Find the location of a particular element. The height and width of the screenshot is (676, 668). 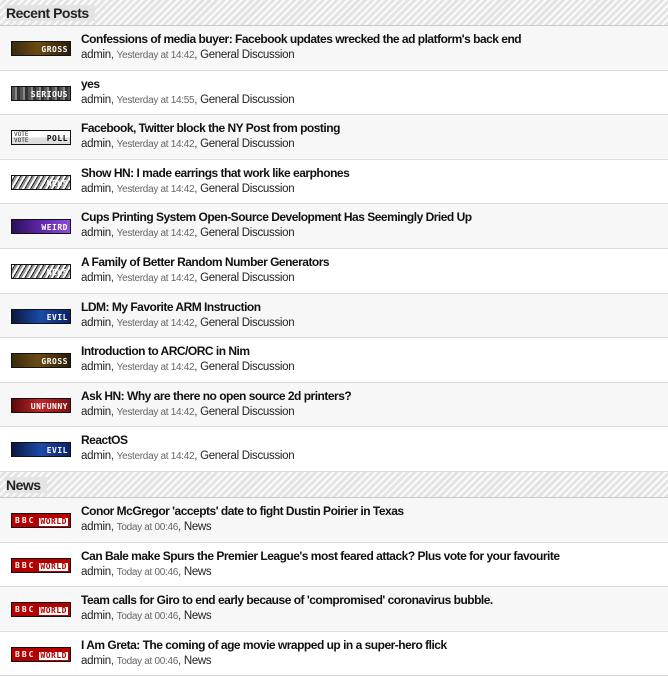

vote-text: VOTE is located at coordinates (21, 141).